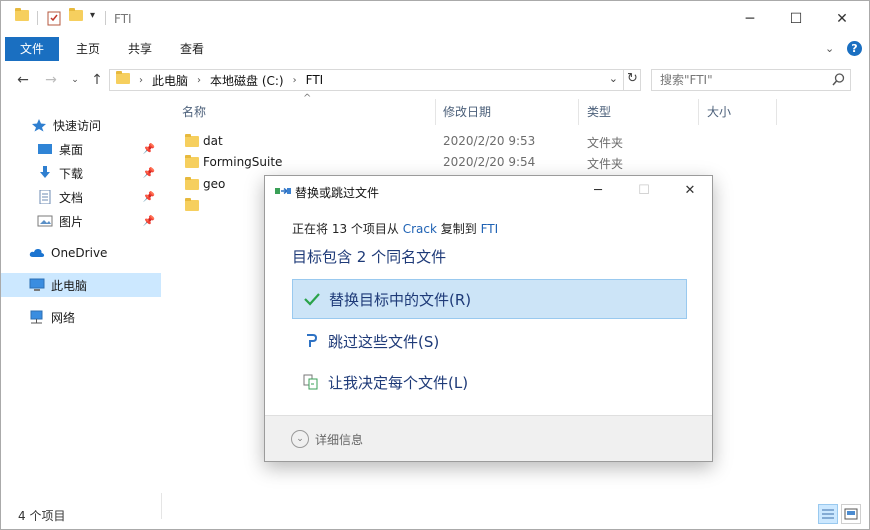 Image resolution: width=870 pixels, height=530 pixels. What do you see at coordinates (750, 19) in the screenshot?
I see `minimize-button: ─` at bounding box center [750, 19].